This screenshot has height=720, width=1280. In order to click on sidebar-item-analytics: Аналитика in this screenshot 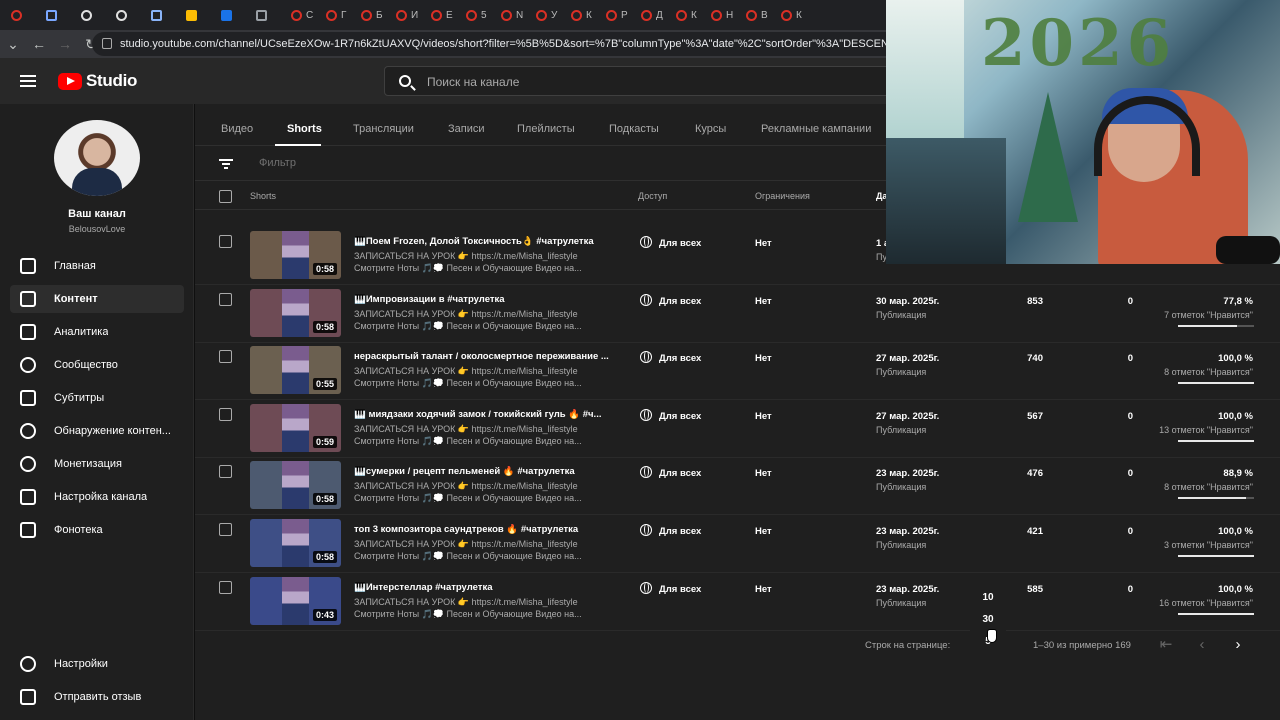, I will do `click(97, 332)`.